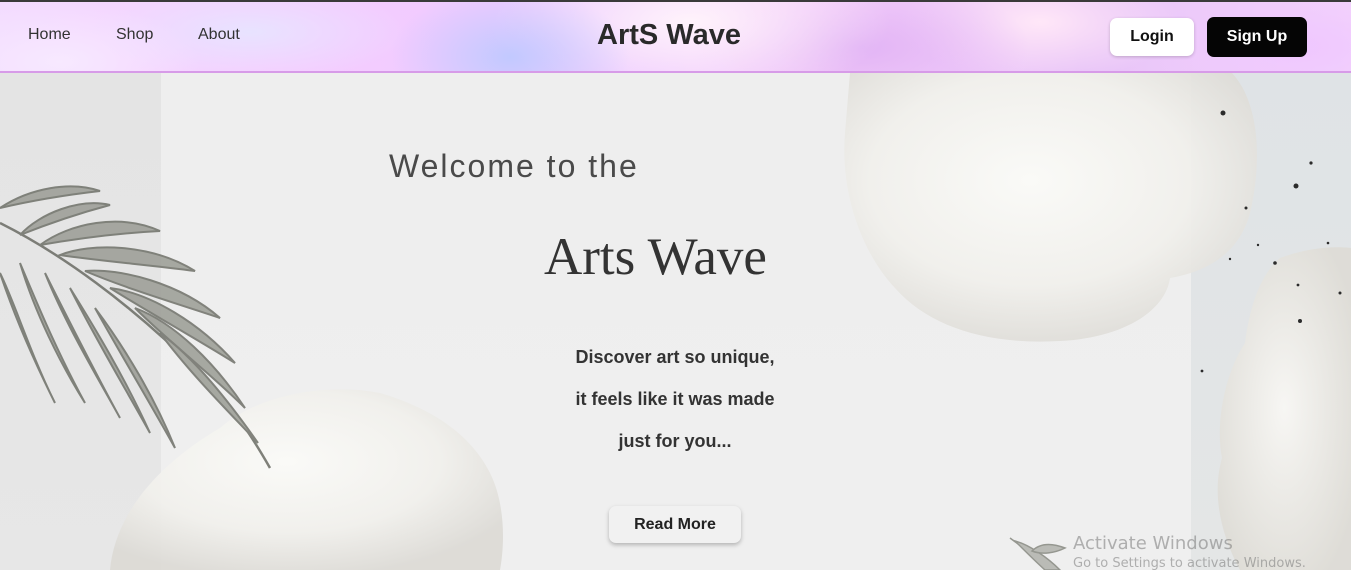 This screenshot has height=570, width=1351. What do you see at coordinates (1152, 37) in the screenshot?
I see `login-button: Login` at bounding box center [1152, 37].